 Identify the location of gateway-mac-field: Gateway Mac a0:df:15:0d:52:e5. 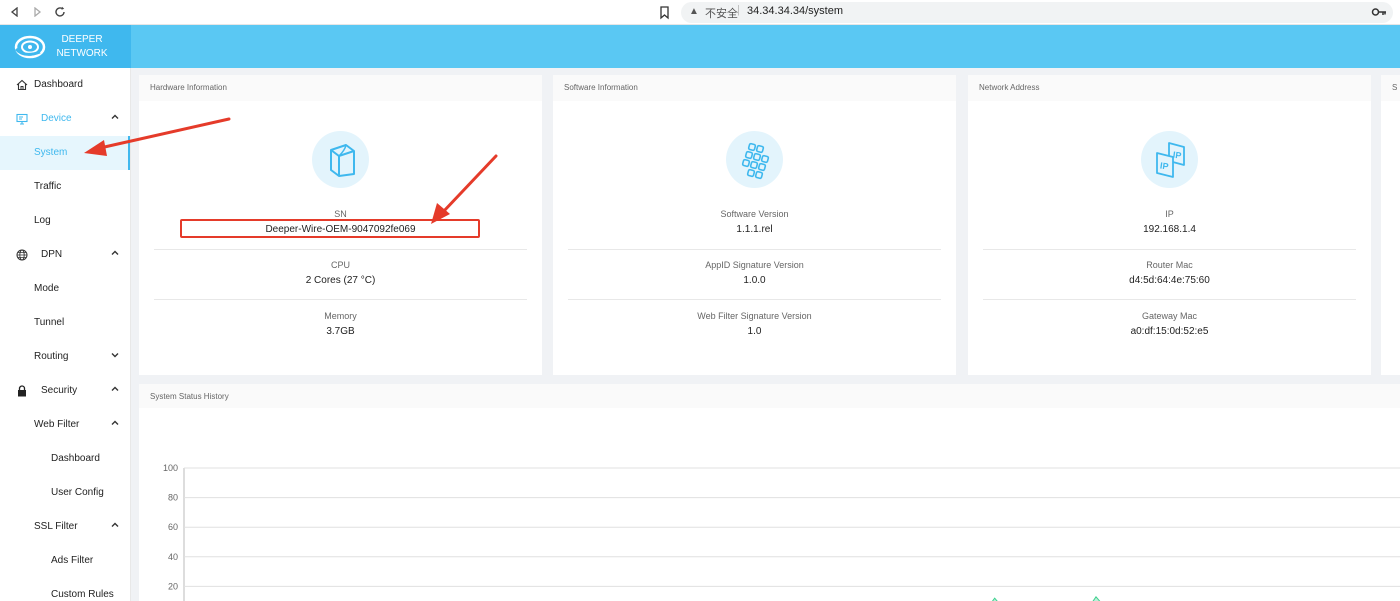
(1169, 324).